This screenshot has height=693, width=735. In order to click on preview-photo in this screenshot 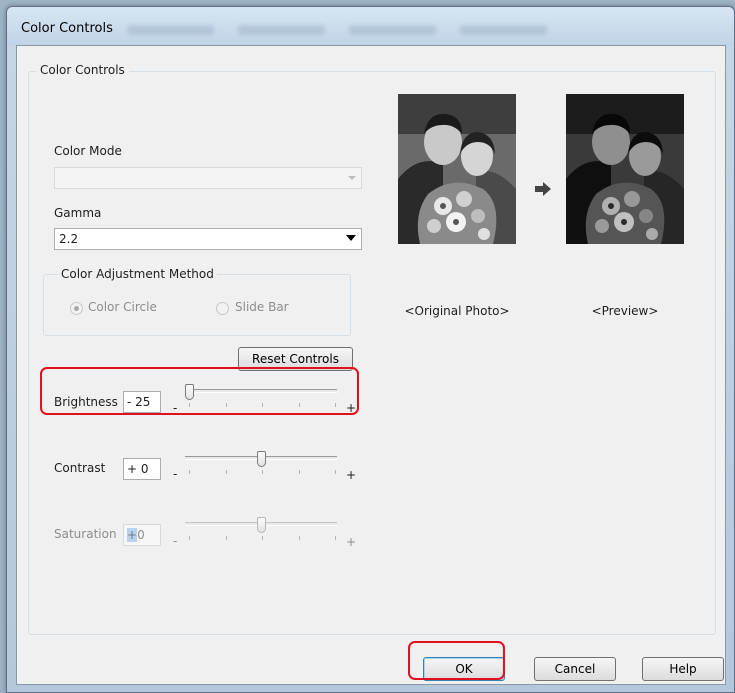, I will do `click(625, 169)`.